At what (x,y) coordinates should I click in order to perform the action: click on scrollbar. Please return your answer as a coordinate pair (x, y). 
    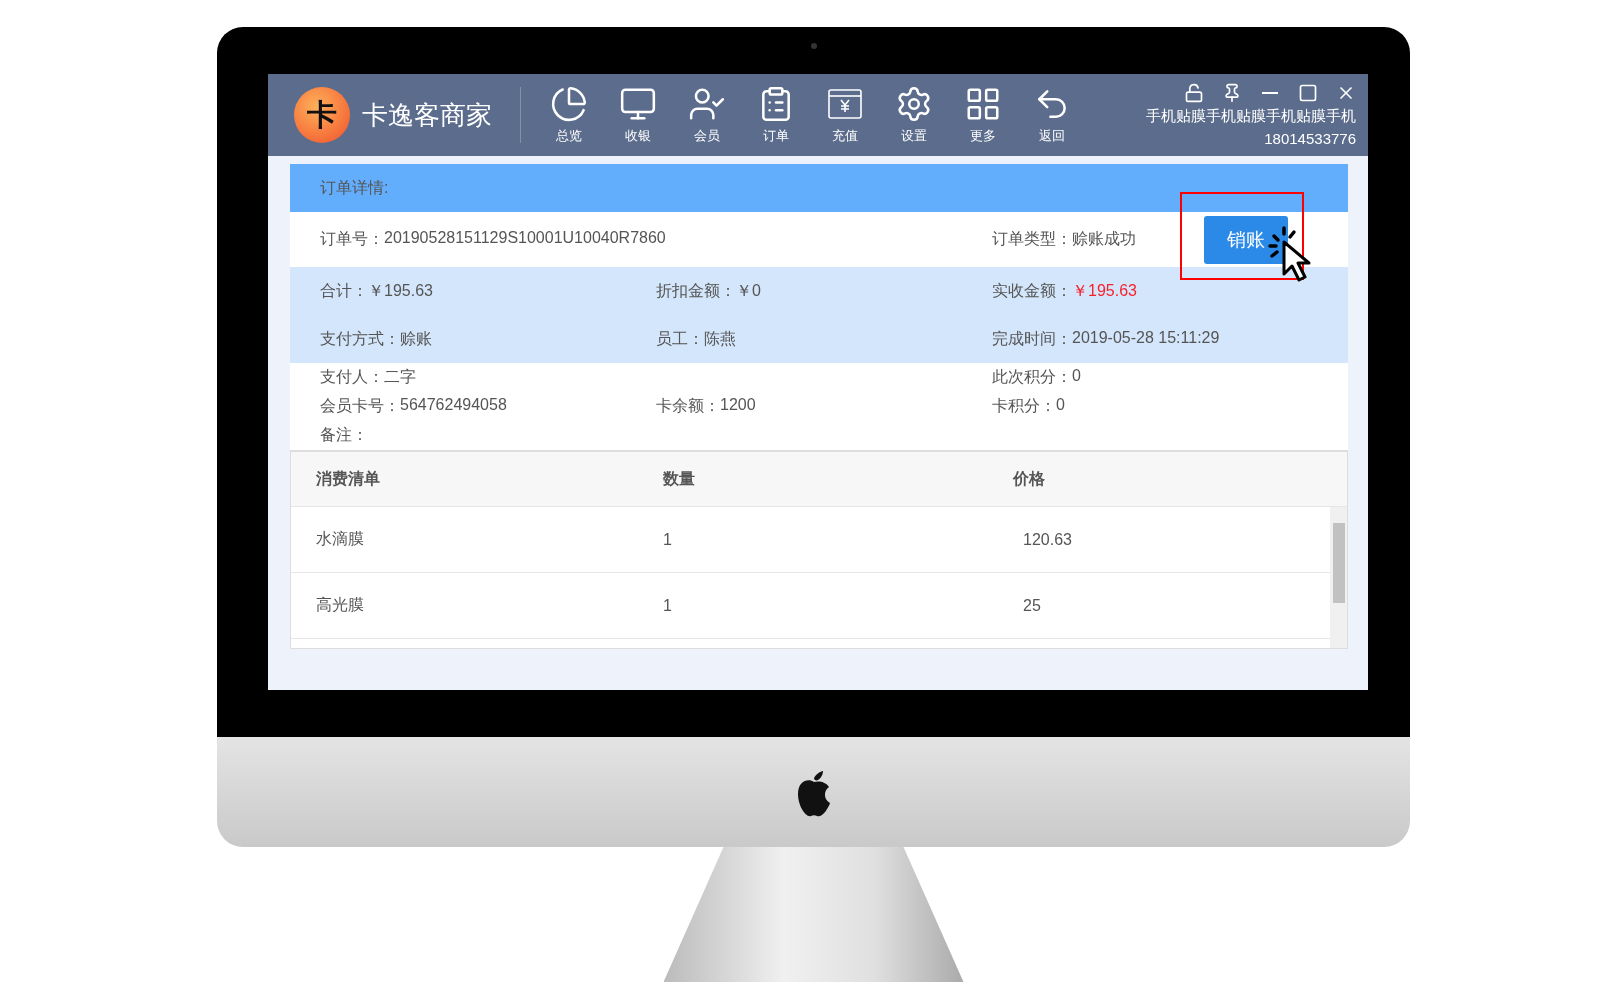
    Looking at the image, I should click on (1338, 577).